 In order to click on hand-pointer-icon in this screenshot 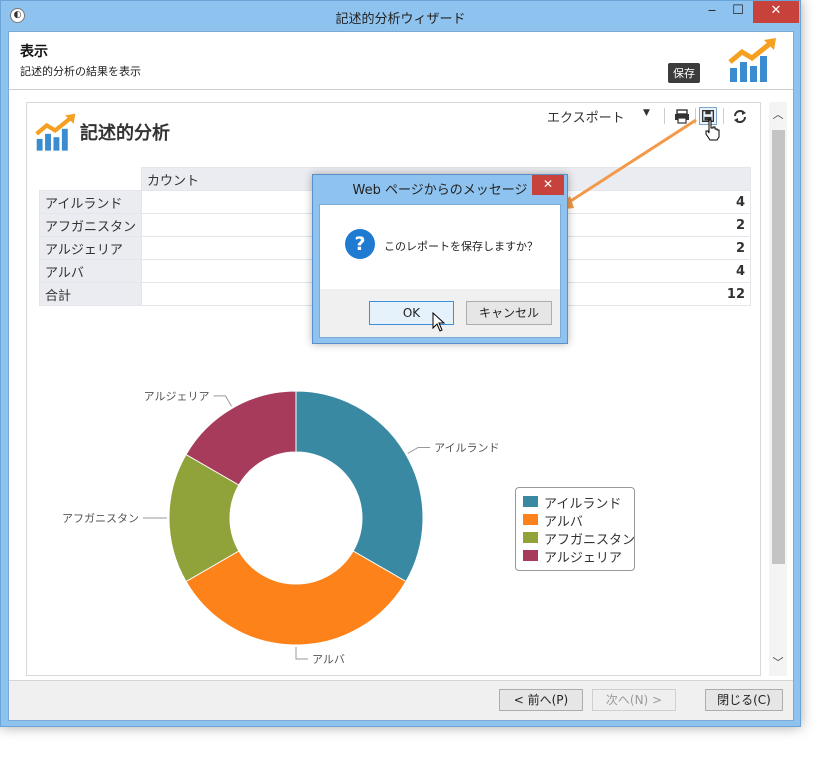, I will do `click(712, 130)`.